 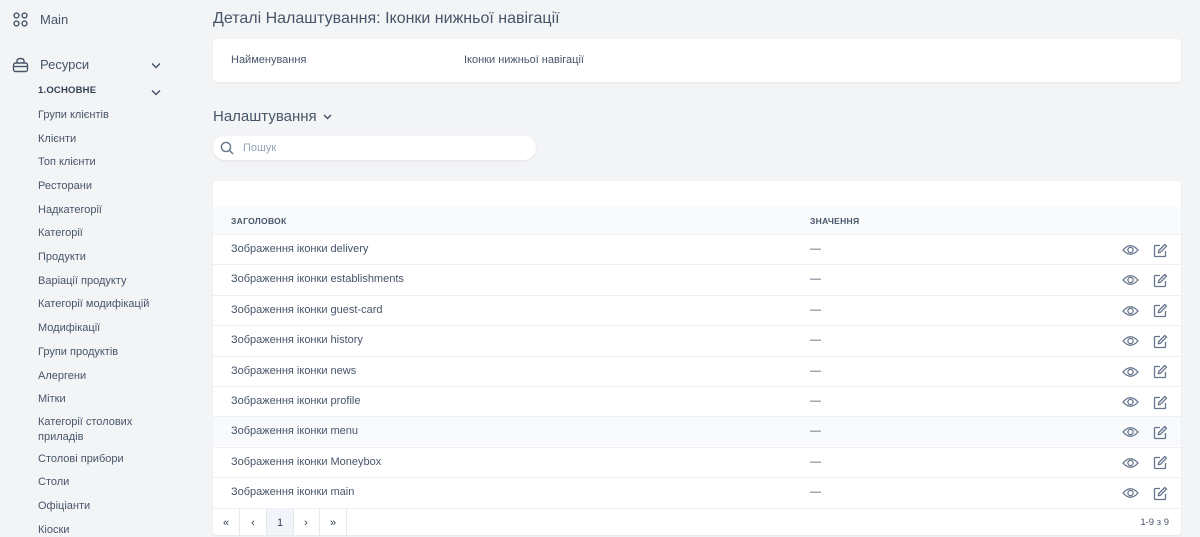 I want to click on sidebar-item-product-groups: Групи продуктів, so click(x=103, y=352).